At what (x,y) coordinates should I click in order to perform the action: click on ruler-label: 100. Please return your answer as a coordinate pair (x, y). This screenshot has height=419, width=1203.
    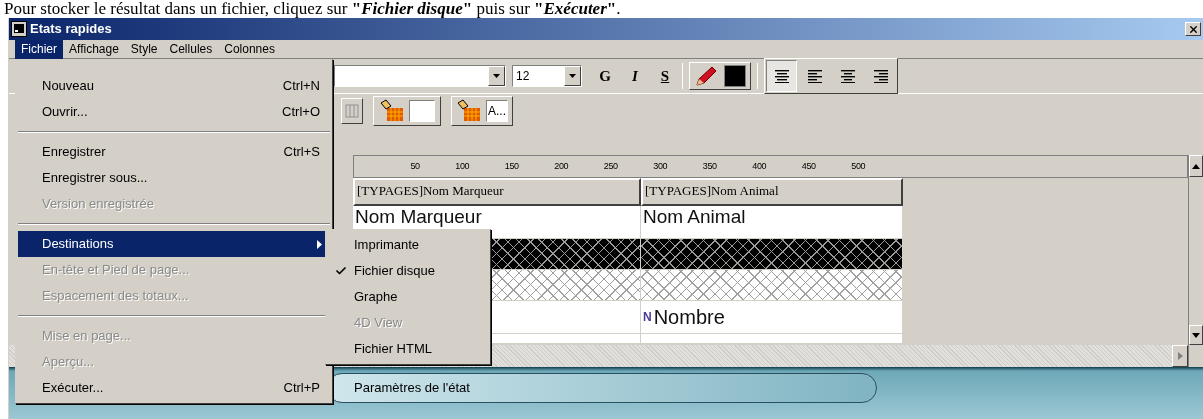
    Looking at the image, I should click on (462, 166).